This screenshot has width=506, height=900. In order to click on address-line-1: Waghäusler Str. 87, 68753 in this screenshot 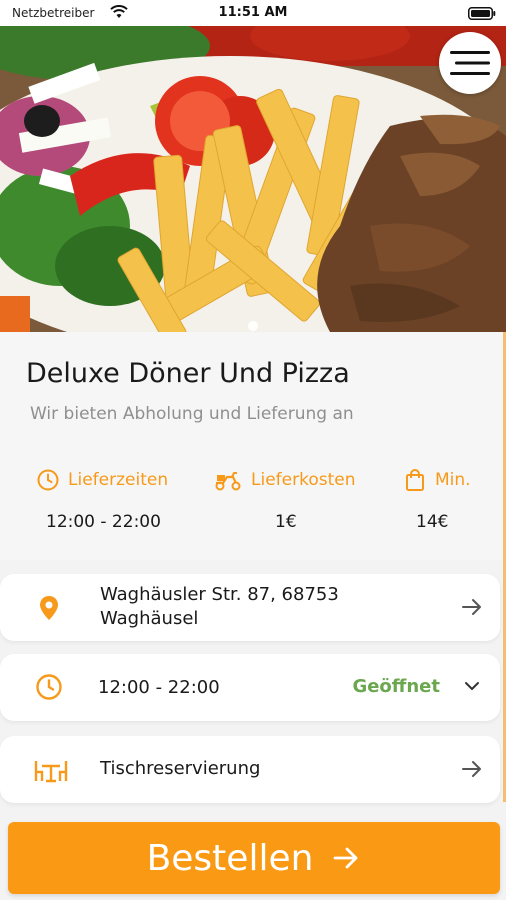, I will do `click(219, 594)`.